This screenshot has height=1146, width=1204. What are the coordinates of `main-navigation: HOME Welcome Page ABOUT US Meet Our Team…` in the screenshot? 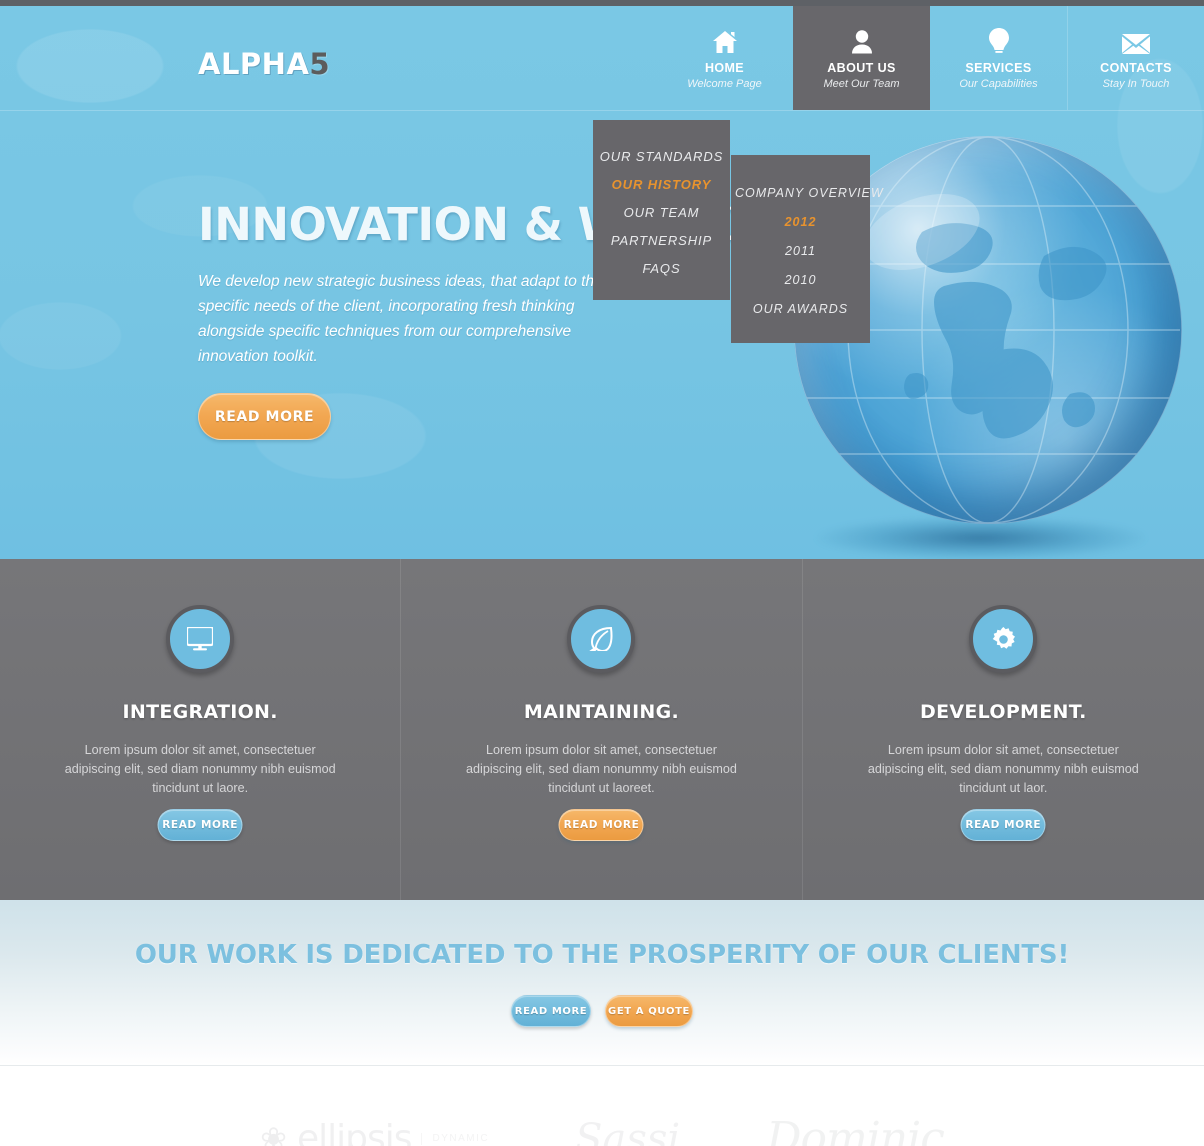 It's located at (930, 58).